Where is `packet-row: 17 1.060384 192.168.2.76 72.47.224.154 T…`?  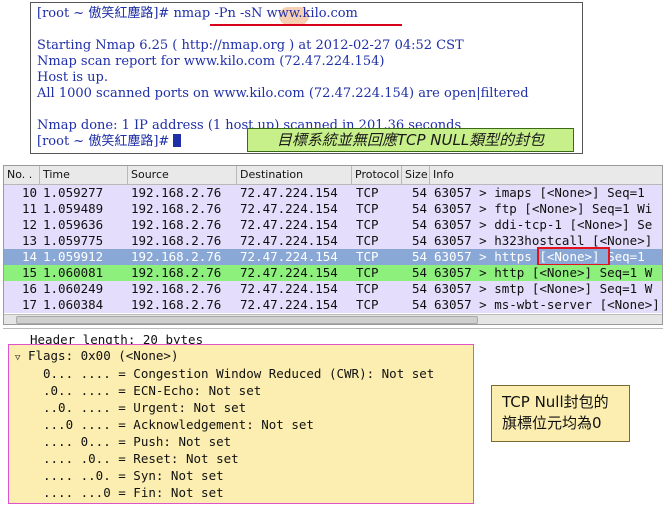
packet-row: 17 1.060384 192.168.2.76 72.47.224.154 T… is located at coordinates (333, 305).